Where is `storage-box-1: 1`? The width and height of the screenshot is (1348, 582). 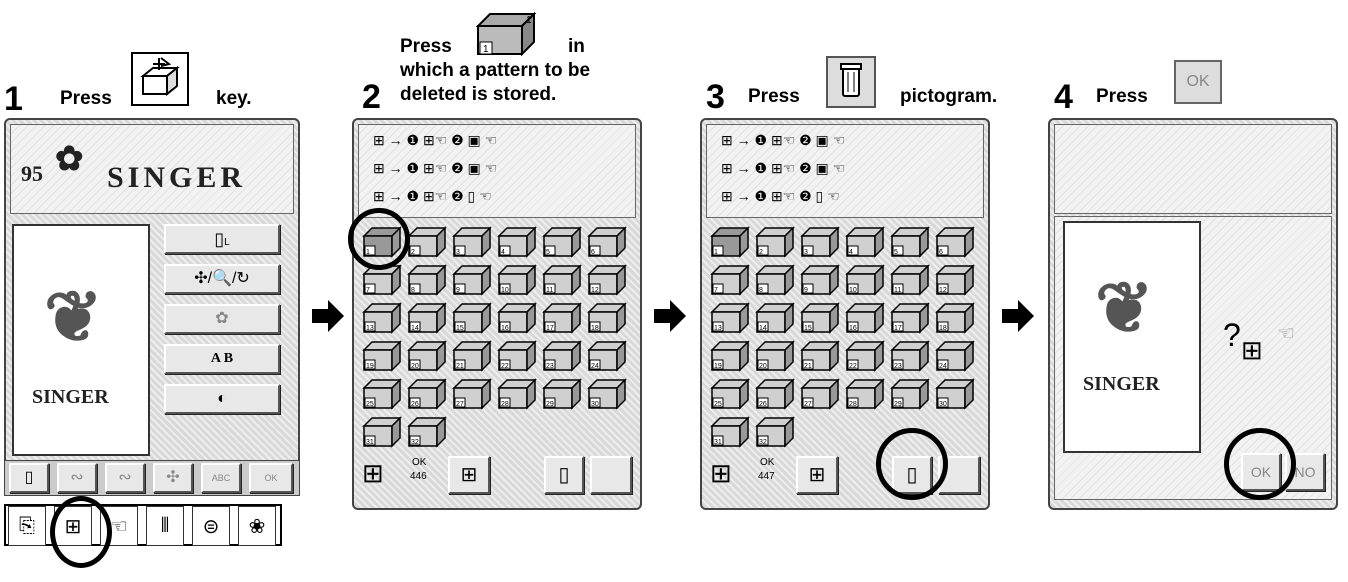 storage-box-1: 1 is located at coordinates (730, 241).